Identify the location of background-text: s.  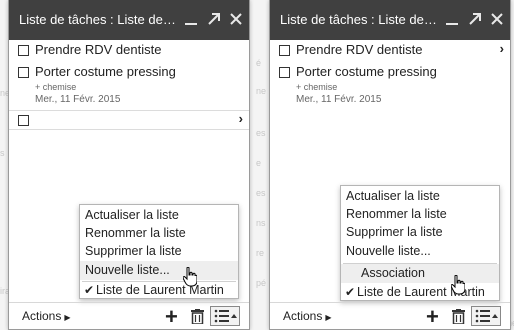
(2, 153).